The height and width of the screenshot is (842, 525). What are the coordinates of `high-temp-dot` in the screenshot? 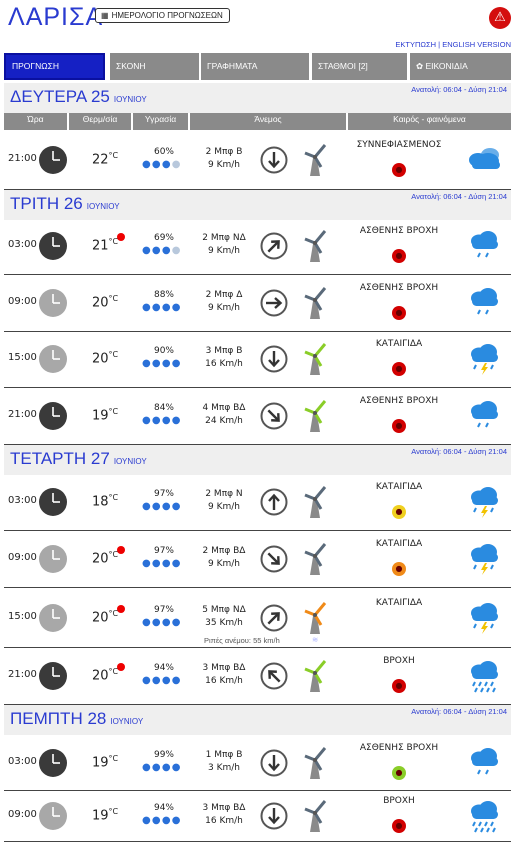 It's located at (121, 667).